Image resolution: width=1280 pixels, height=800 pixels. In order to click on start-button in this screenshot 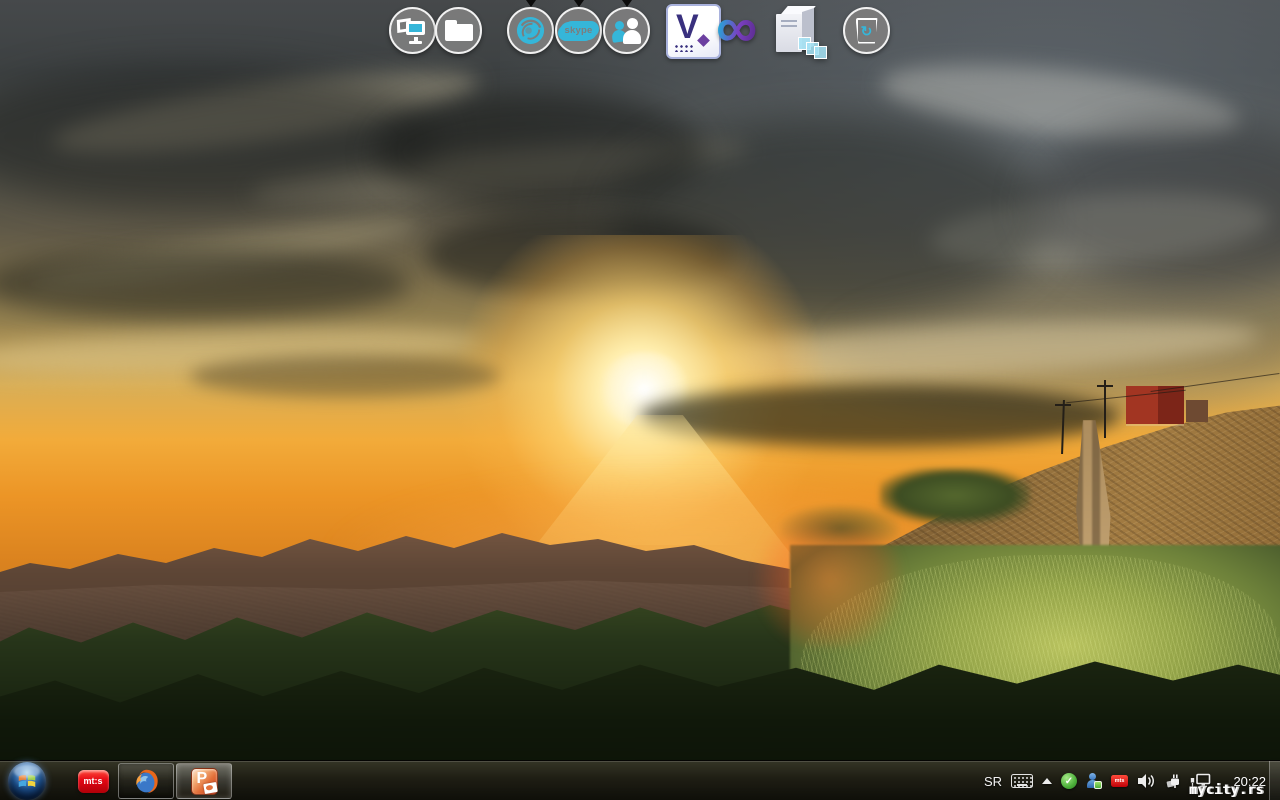, I will do `click(27, 781)`.